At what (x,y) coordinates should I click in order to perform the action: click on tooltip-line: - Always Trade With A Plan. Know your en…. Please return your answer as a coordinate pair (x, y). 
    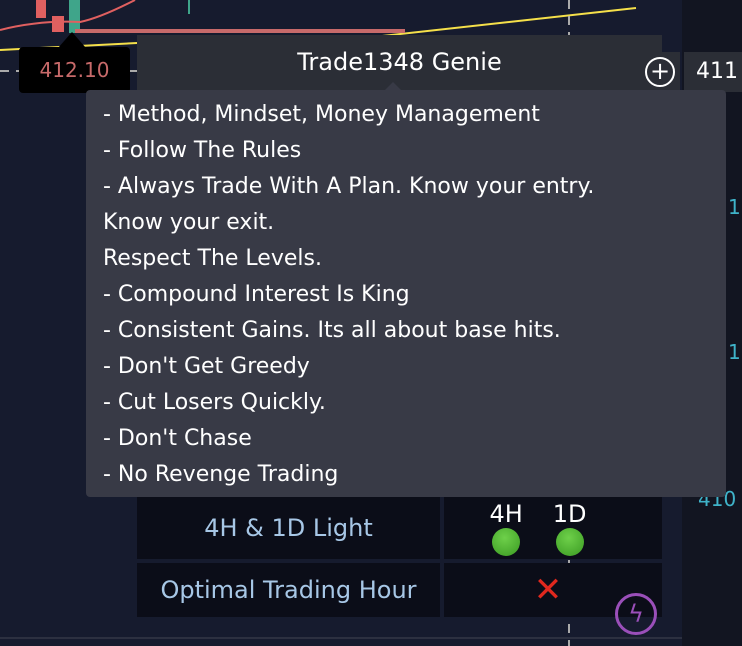
    Looking at the image, I should click on (349, 186).